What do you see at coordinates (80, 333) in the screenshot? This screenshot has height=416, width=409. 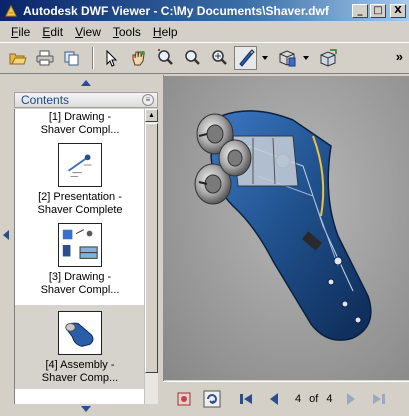 I see `assembly-thumbnail-icon` at bounding box center [80, 333].